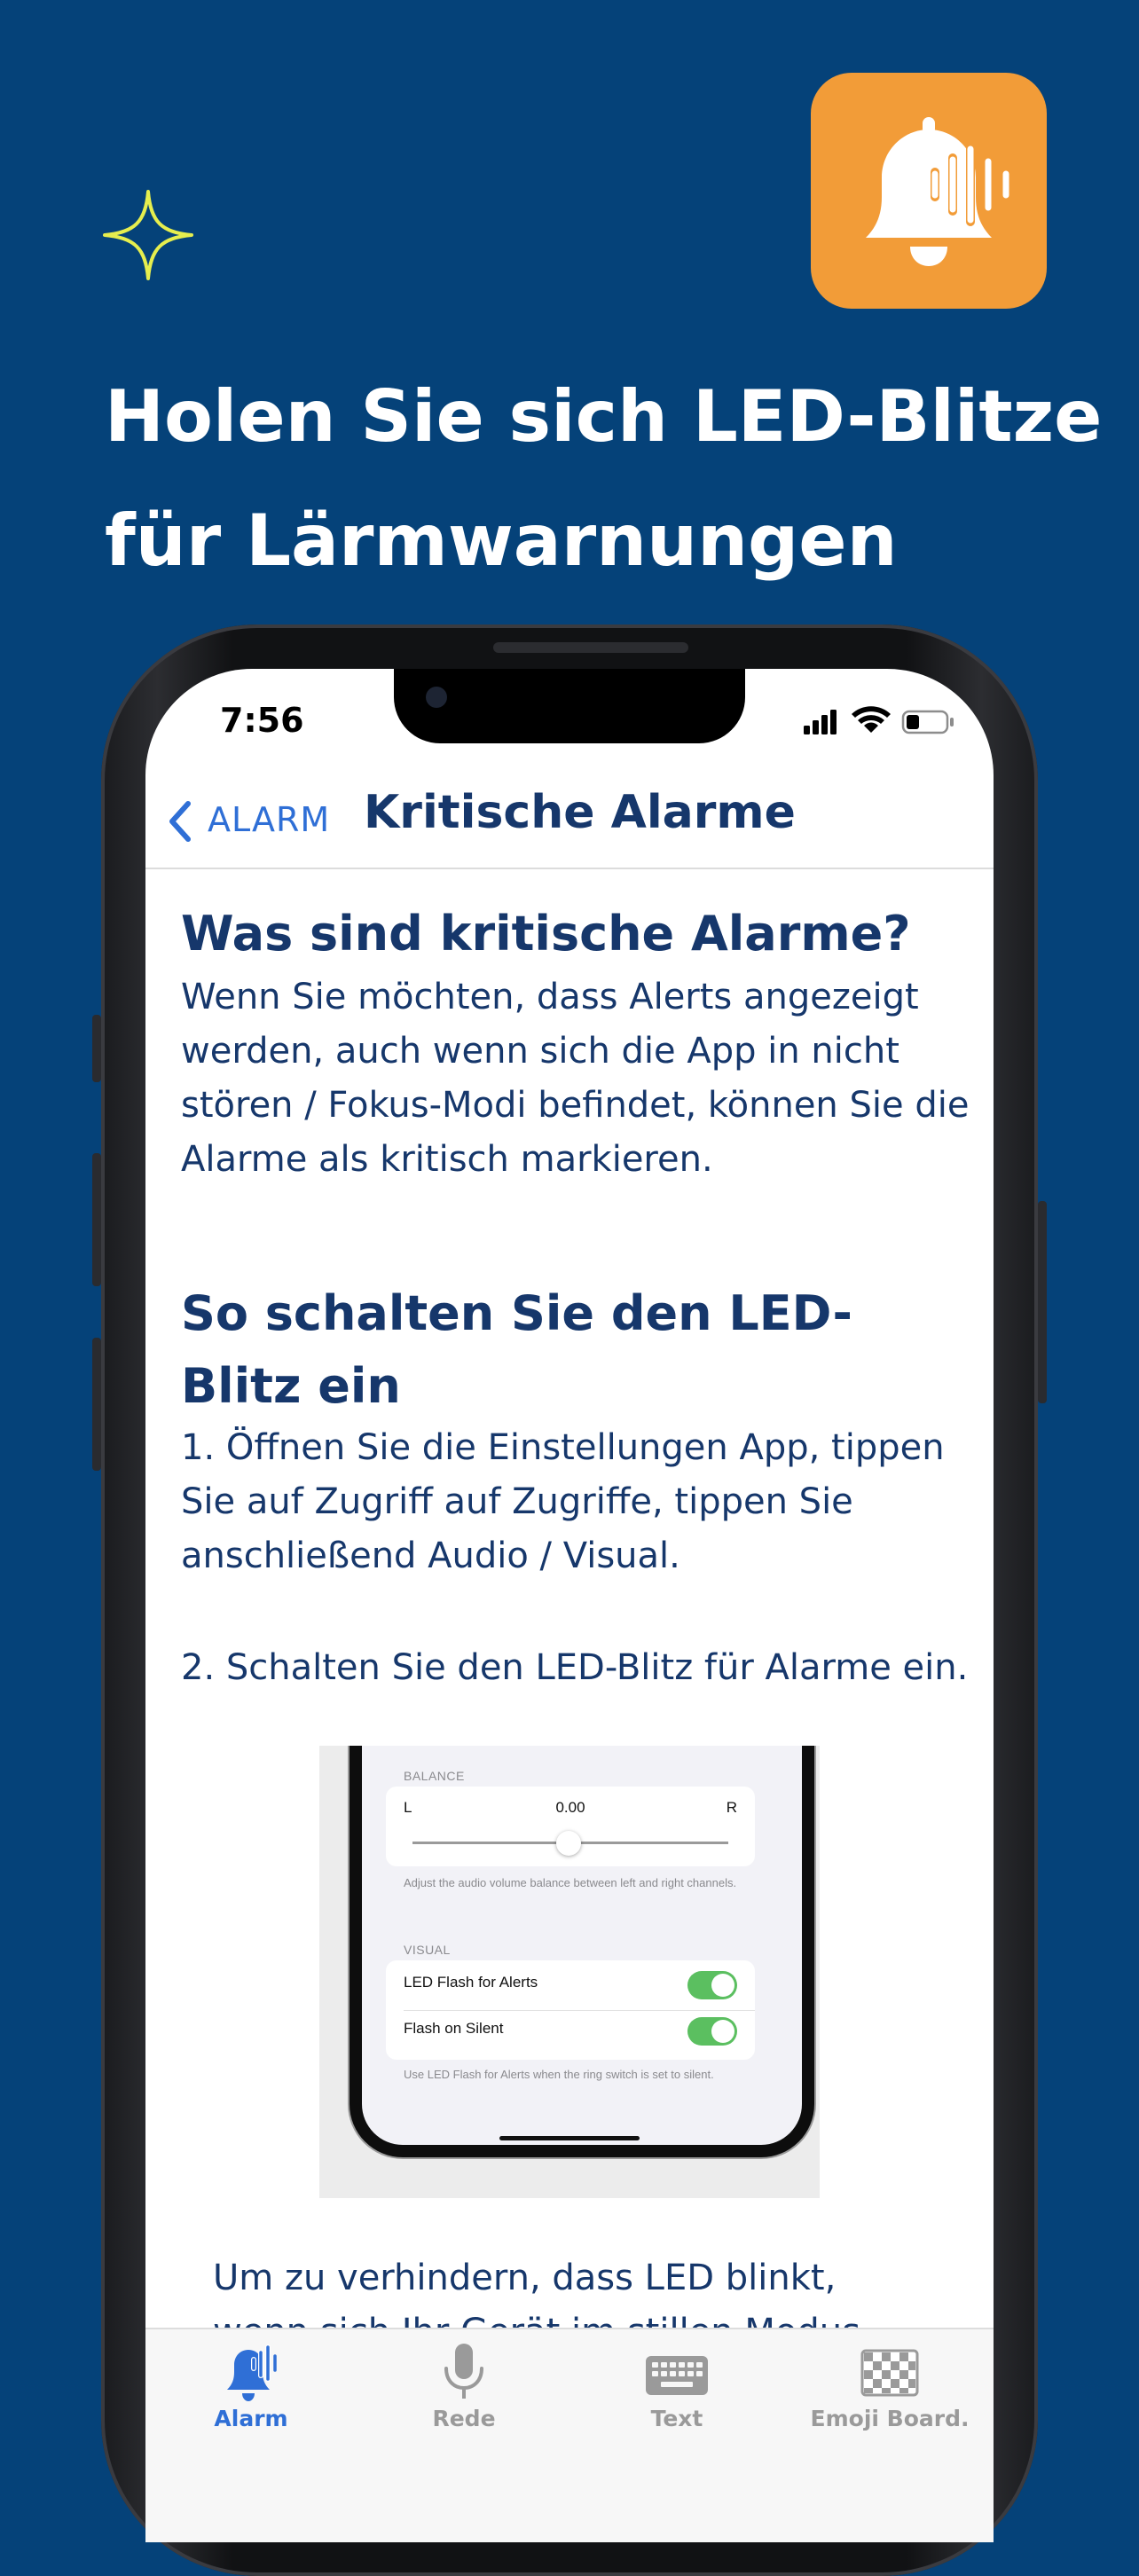 This screenshot has height=2576, width=1139. What do you see at coordinates (604, 416) in the screenshot?
I see `headline-line-1: Holen Sie sich LED-Blitze` at bounding box center [604, 416].